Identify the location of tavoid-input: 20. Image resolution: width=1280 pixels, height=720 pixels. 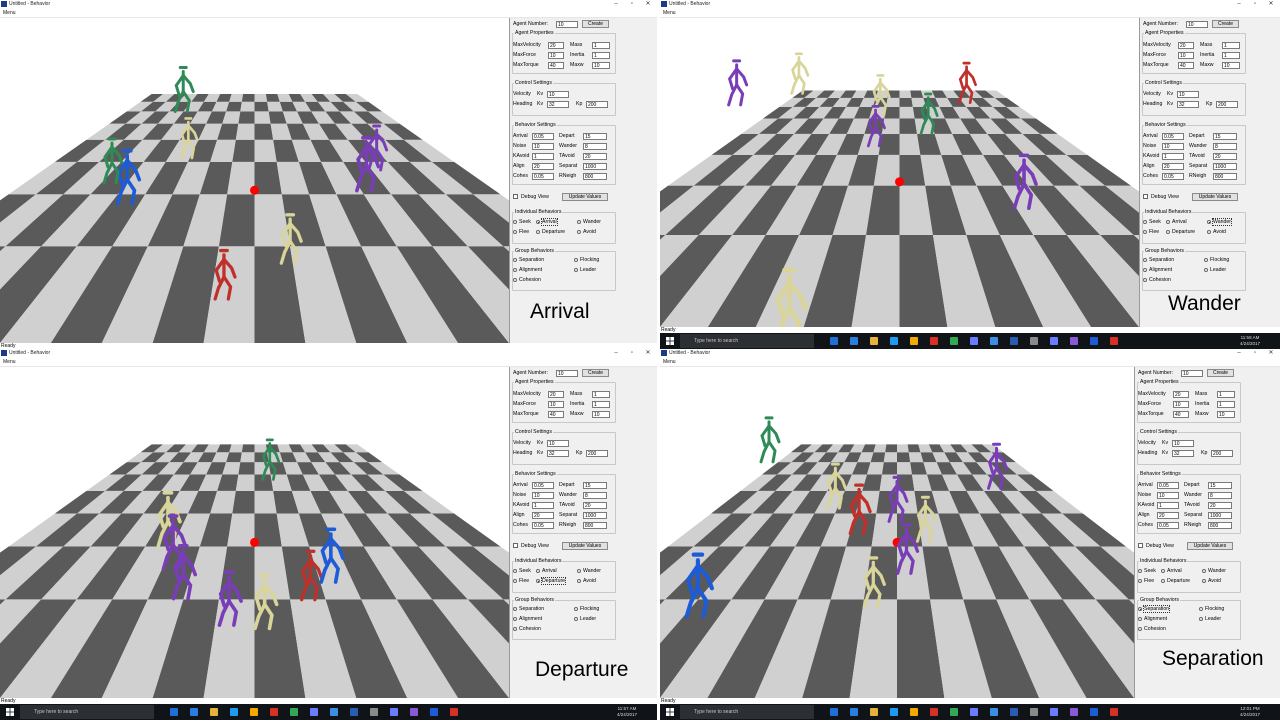
(595, 156).